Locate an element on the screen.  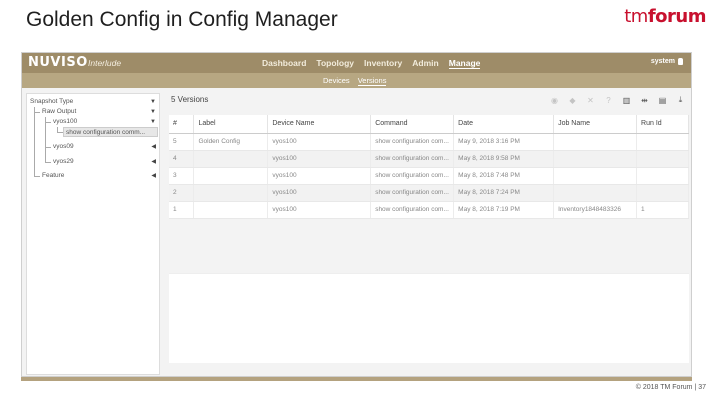
table-cell: 4 is located at coordinates (182, 159).